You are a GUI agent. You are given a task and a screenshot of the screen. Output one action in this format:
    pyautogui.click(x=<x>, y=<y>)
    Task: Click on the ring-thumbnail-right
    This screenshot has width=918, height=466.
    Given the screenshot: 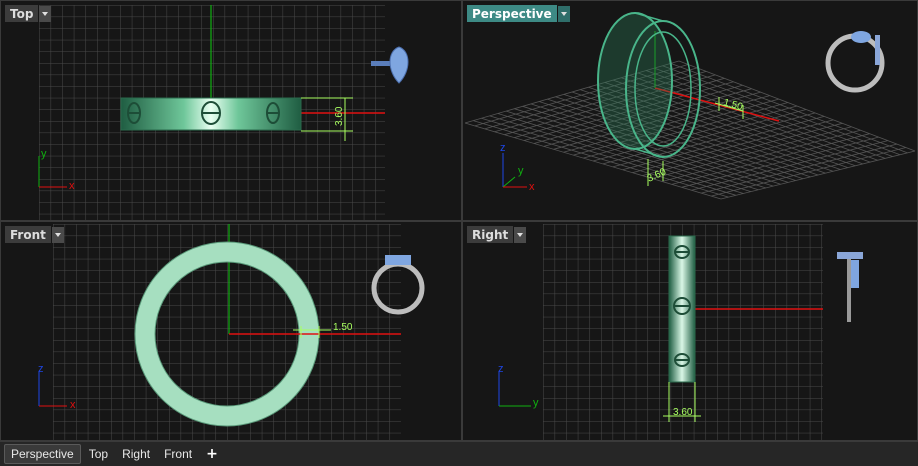 What is the action you would take?
    pyautogui.click(x=850, y=287)
    